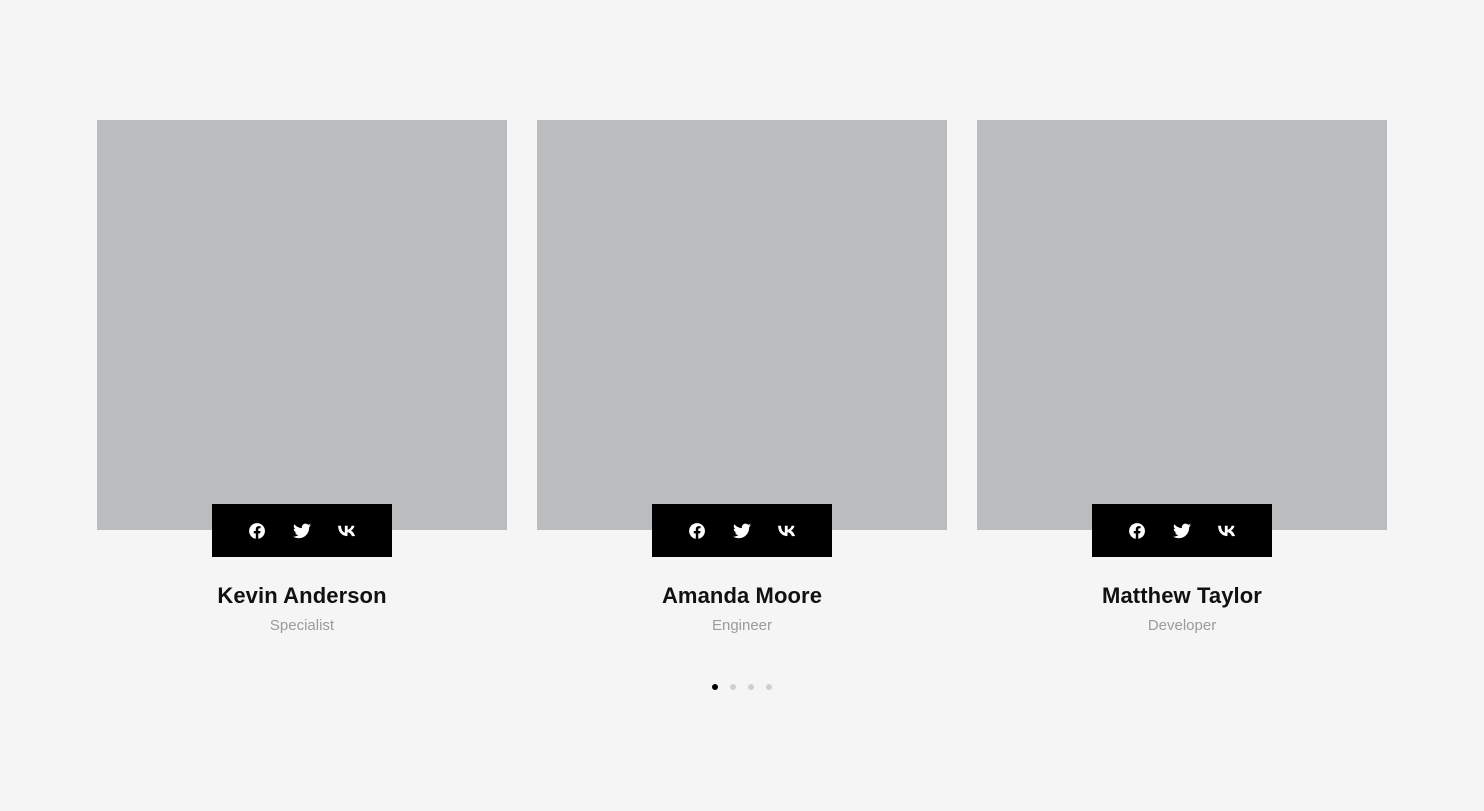  What do you see at coordinates (742, 595) in the screenshot?
I see `member-name: Amanda Moore` at bounding box center [742, 595].